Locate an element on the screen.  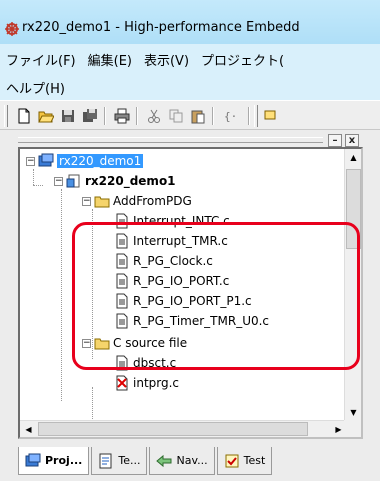
tree-item-project: − rx220_demo1 is located at coordinates (115, 181).